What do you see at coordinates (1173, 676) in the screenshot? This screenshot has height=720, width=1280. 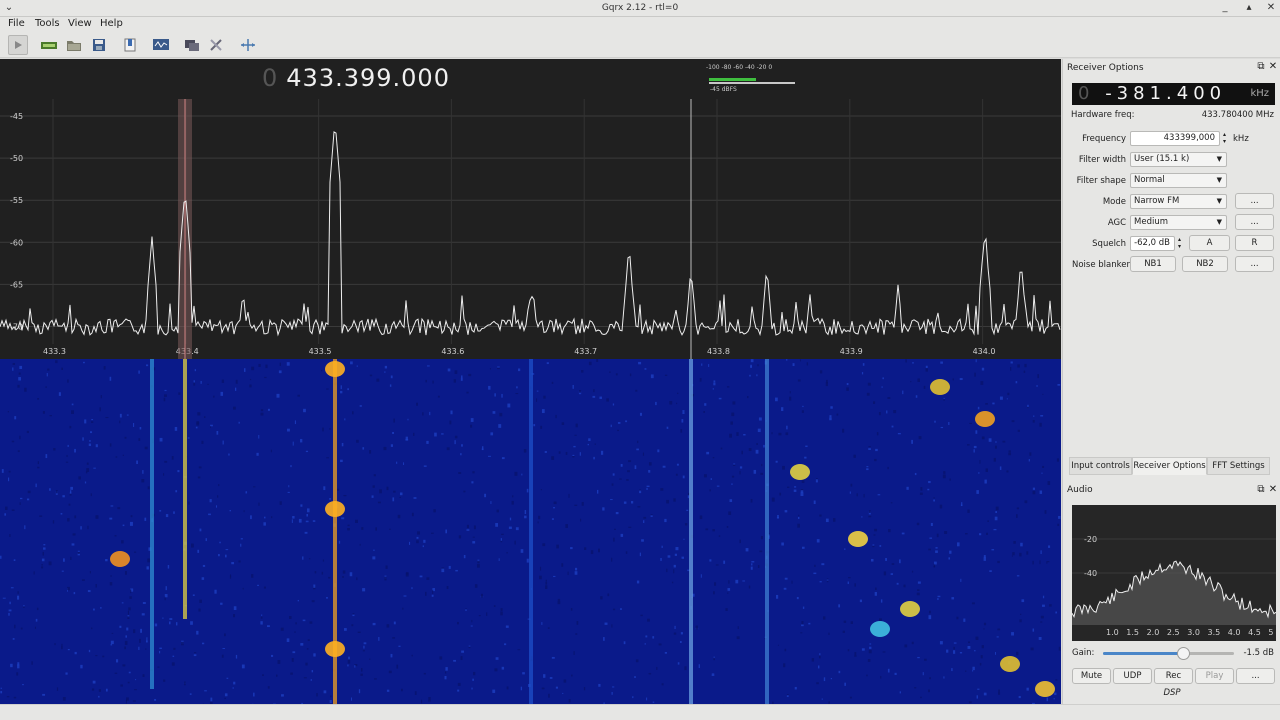 I see `rec-button: Rec` at bounding box center [1173, 676].